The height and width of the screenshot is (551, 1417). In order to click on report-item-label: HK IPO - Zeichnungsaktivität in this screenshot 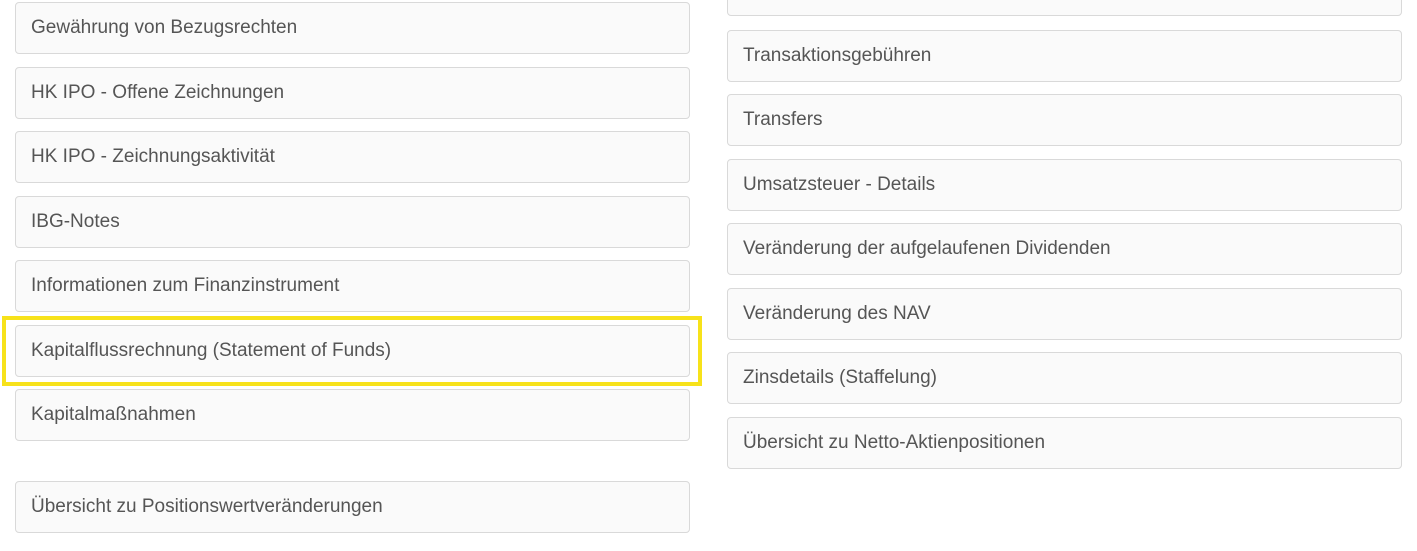, I will do `click(153, 156)`.